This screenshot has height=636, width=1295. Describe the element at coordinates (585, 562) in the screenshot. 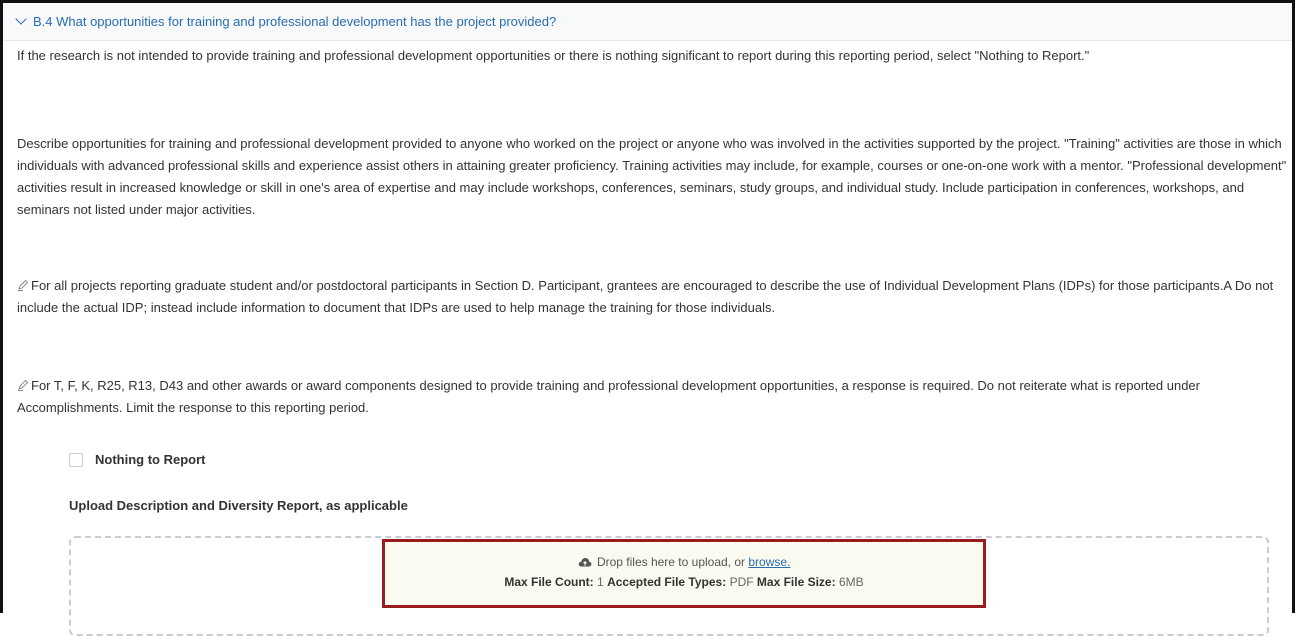

I see `cloud-upload-icon` at that location.